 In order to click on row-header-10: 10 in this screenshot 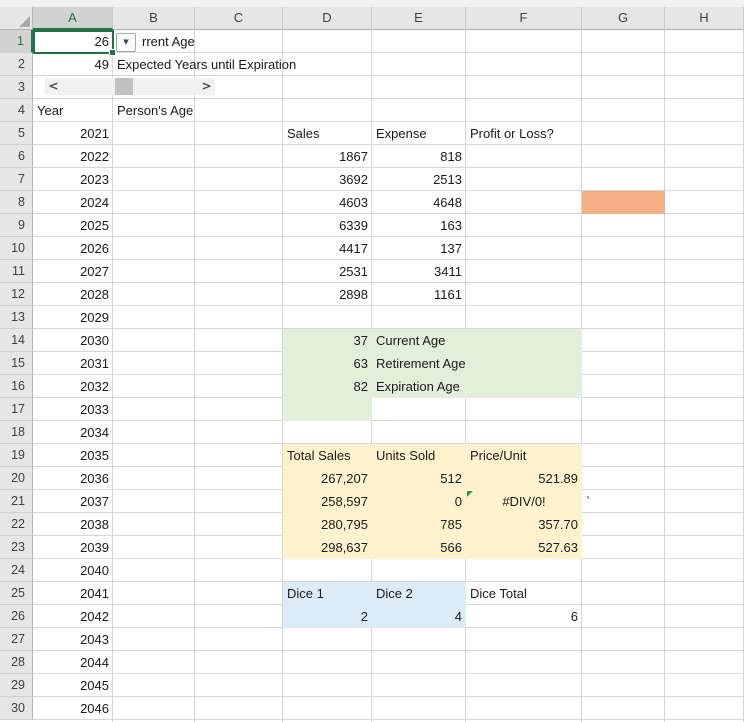, I will do `click(16, 248)`.